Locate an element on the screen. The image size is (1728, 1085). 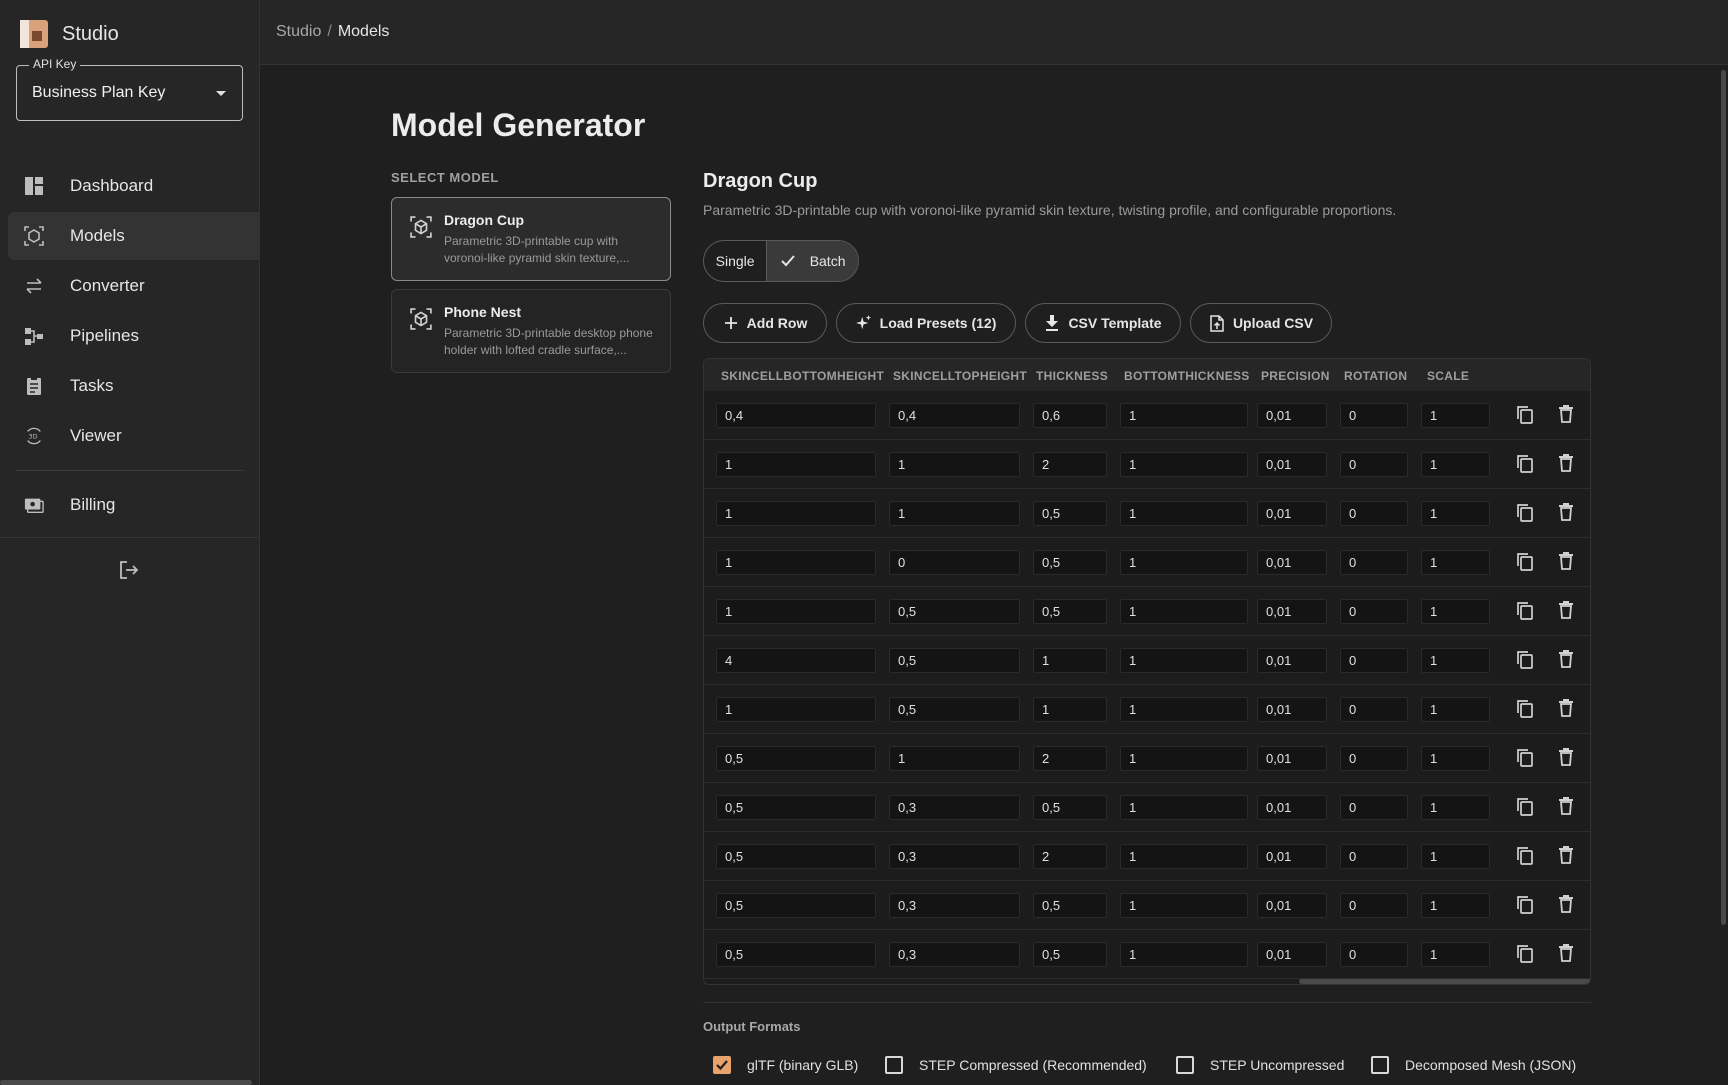
sidebar-item-pipelines: Pipelines is located at coordinates (134, 336).